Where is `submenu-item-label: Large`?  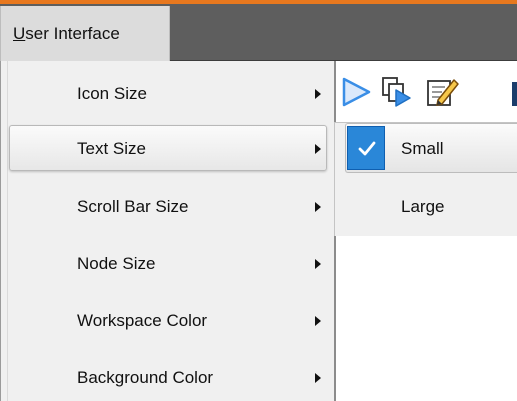
submenu-item-label: Large is located at coordinates (423, 206).